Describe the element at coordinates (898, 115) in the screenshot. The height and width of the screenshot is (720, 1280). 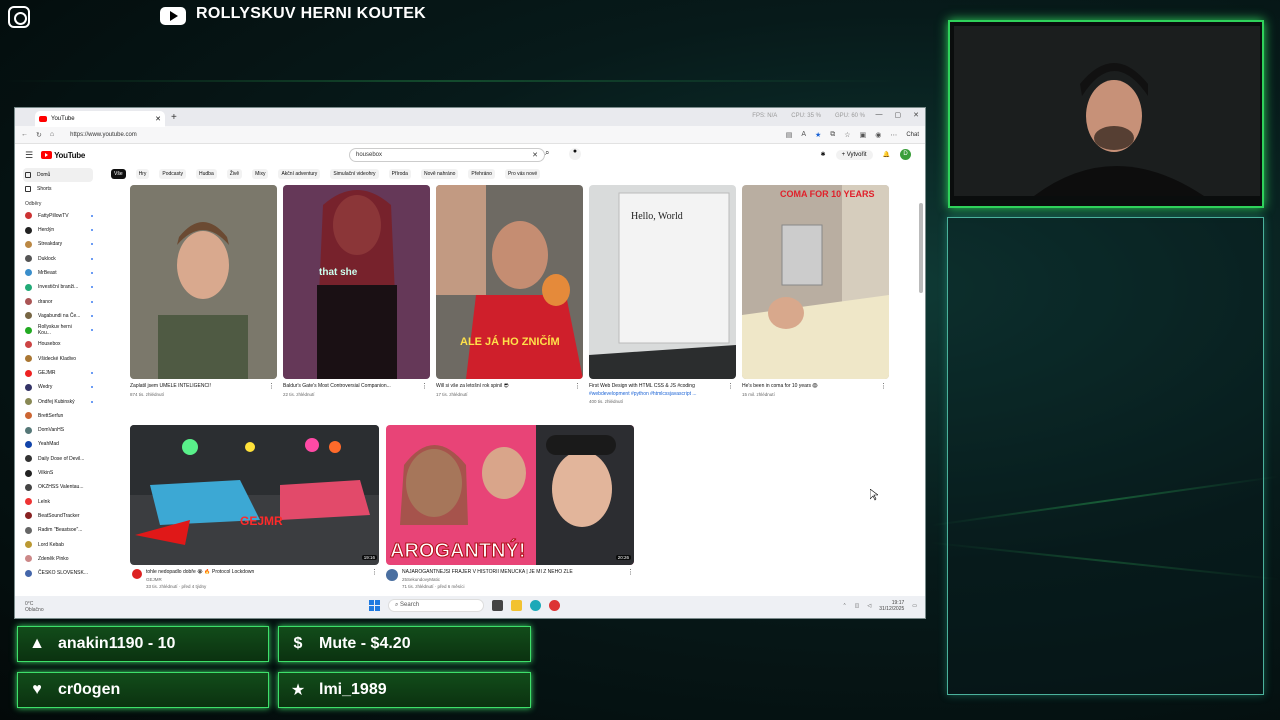
I see `maximize-button: ▢` at that location.